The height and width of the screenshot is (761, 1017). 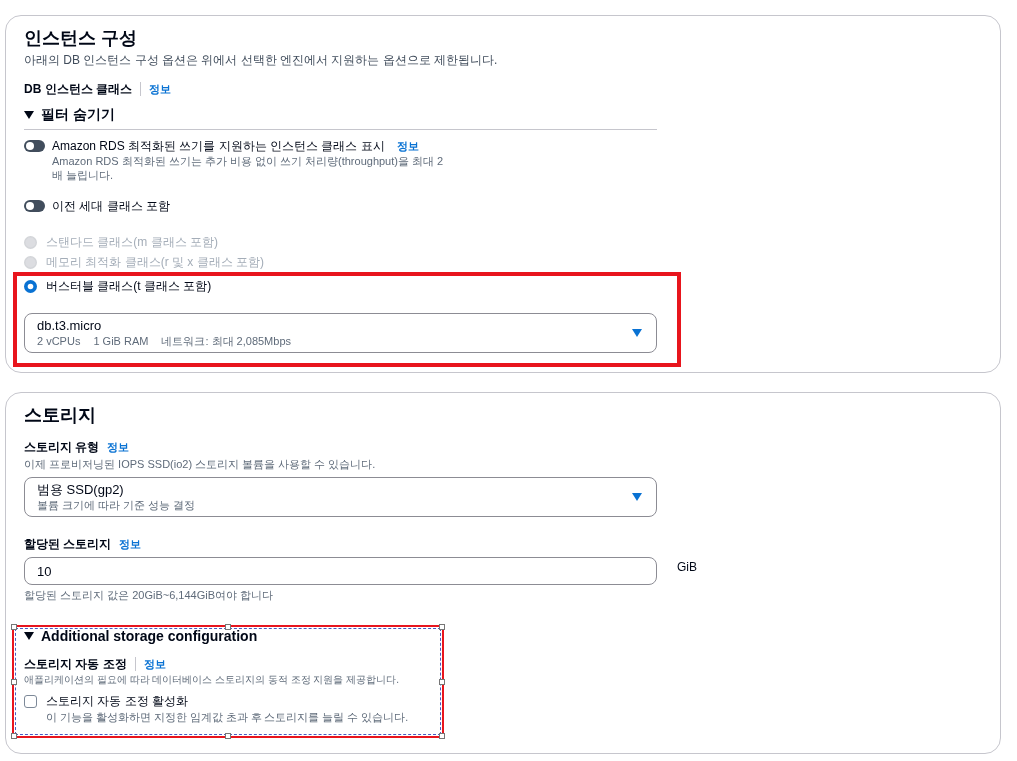 I want to click on field-label: 할당된 스토리지, so click(x=68, y=544).